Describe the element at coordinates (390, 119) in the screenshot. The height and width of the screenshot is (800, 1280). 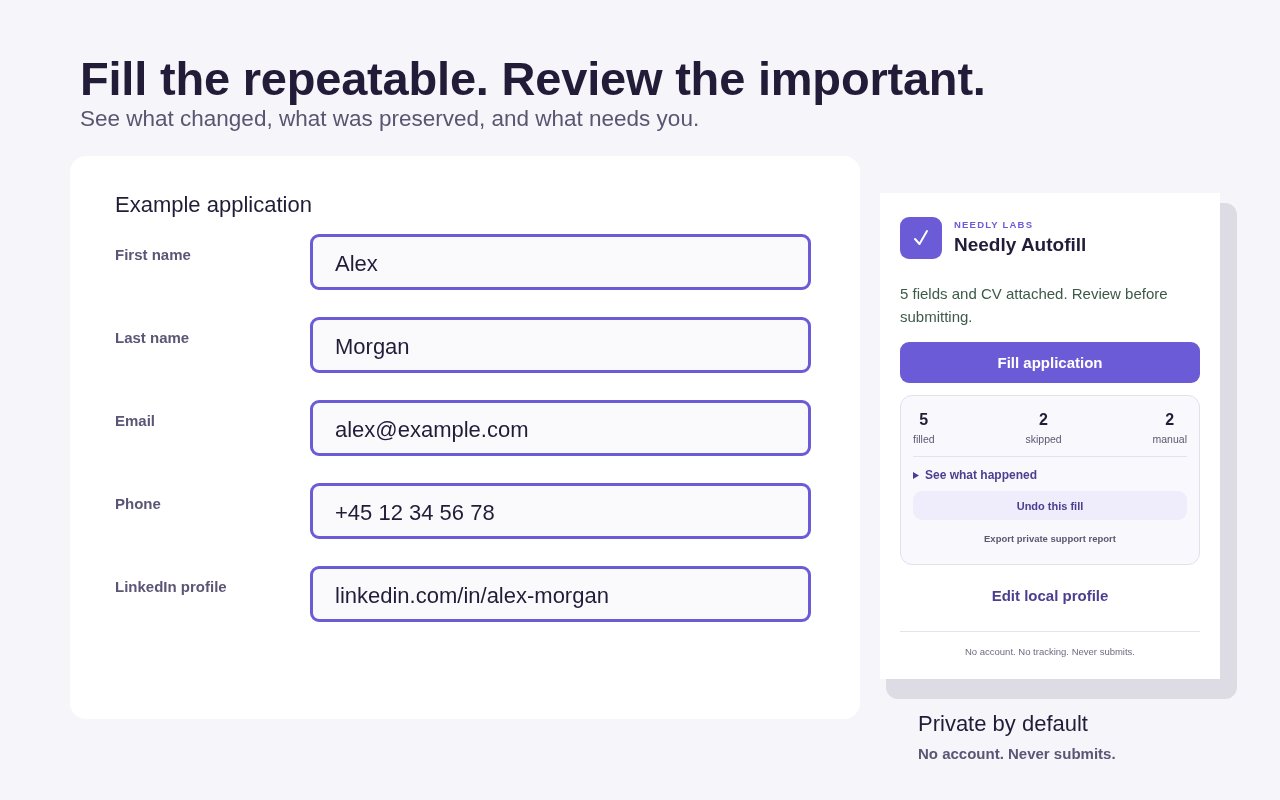
I see `subheadline: See what changed, what was preserved, and what needs you.` at that location.